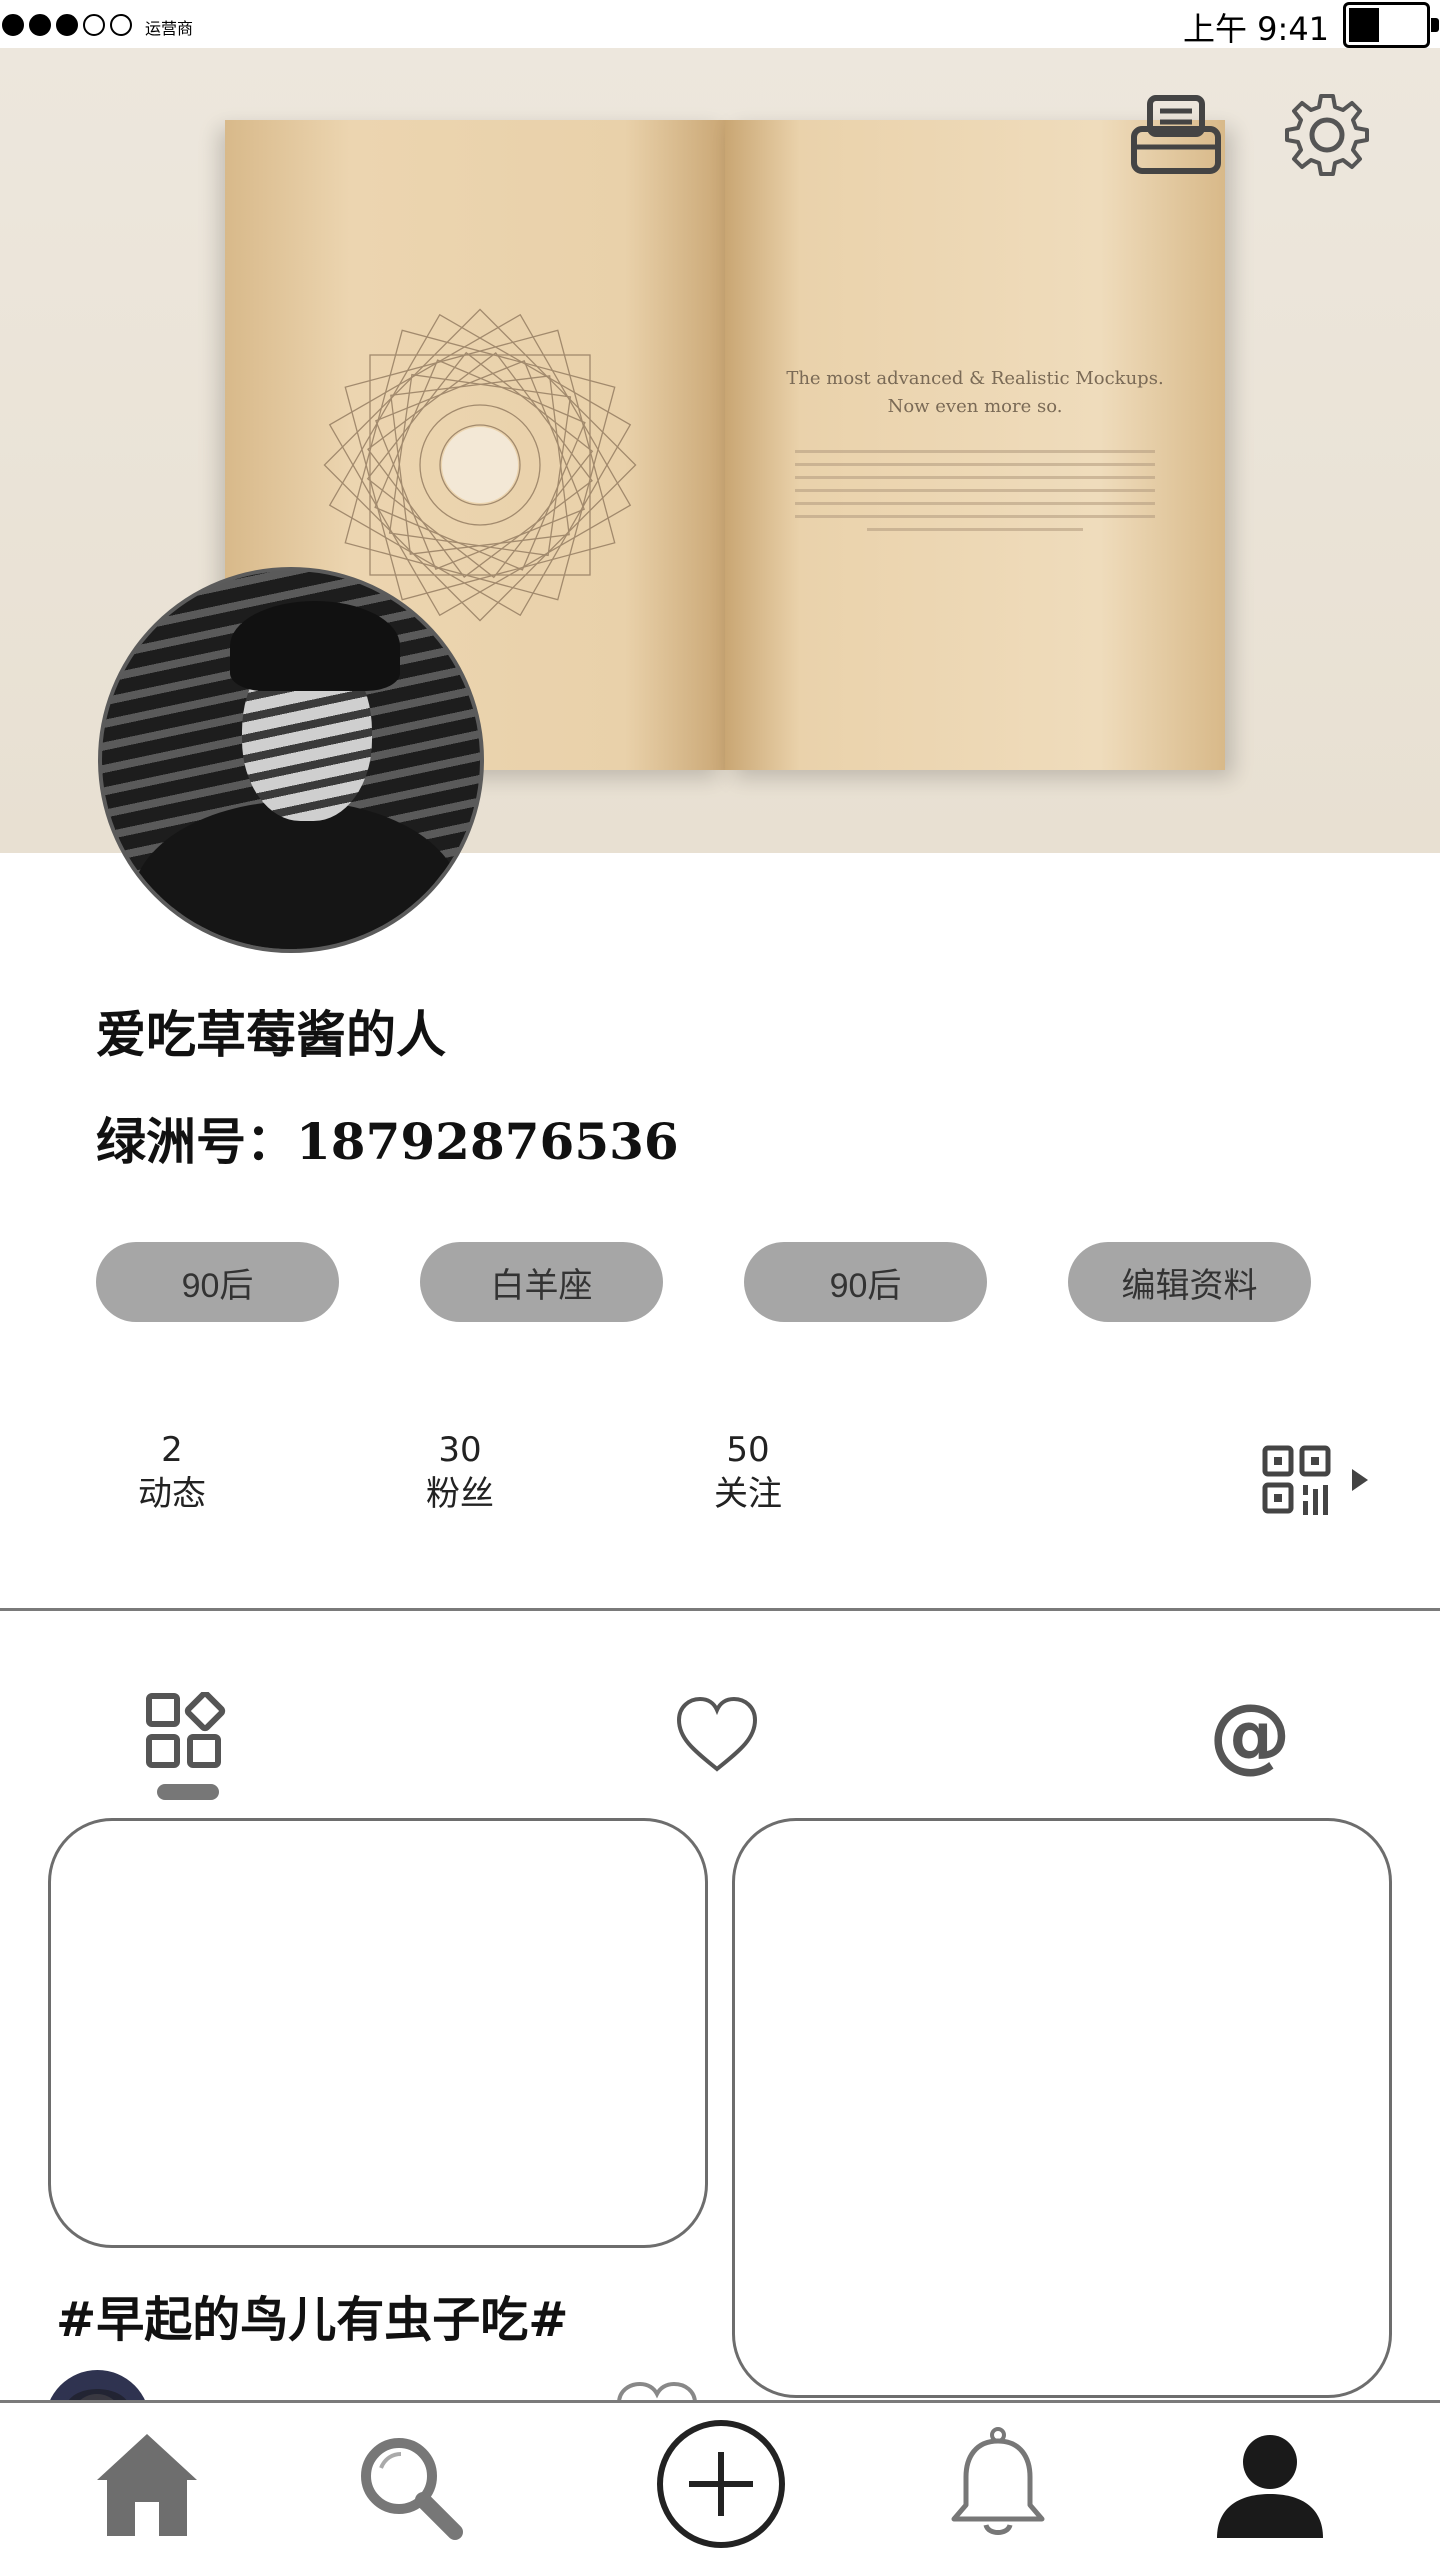 The height and width of the screenshot is (2560, 1440). Describe the element at coordinates (460, 1450) in the screenshot. I see `stat-followers-count: 30` at that location.